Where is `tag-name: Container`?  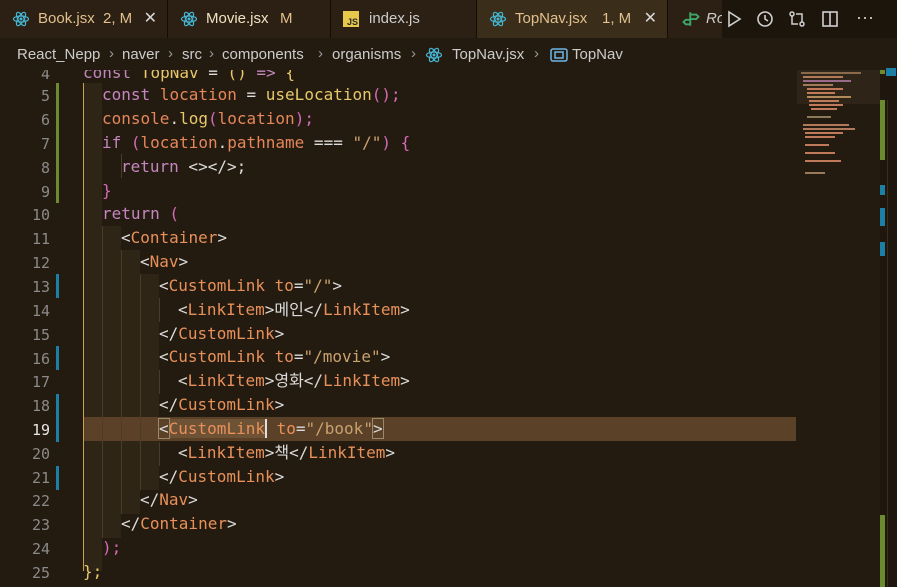 tag-name: Container is located at coordinates (174, 237).